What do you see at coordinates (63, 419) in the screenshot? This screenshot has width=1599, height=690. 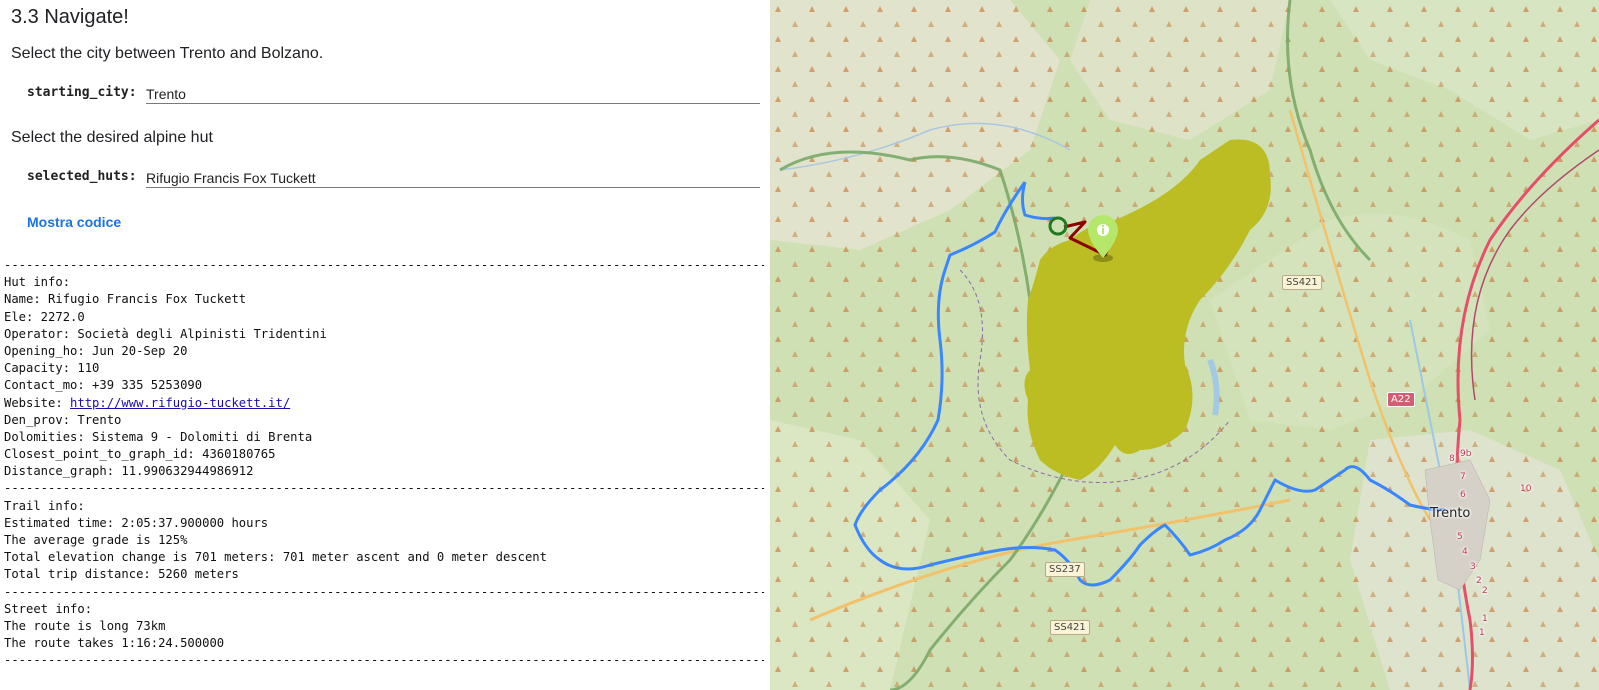 I see `hut-province-line: Den_prov: Trento` at bounding box center [63, 419].